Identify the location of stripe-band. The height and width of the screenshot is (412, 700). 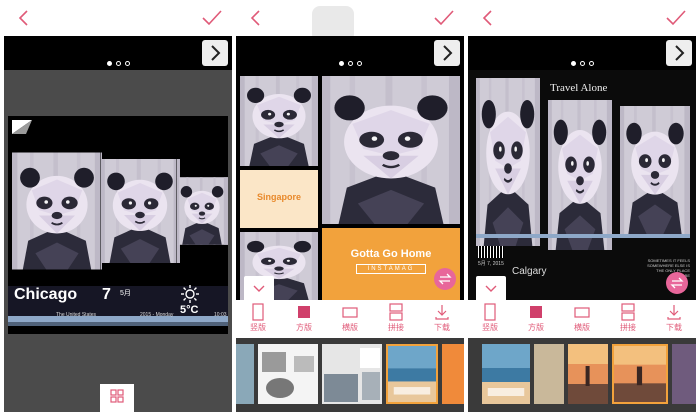
(583, 236).